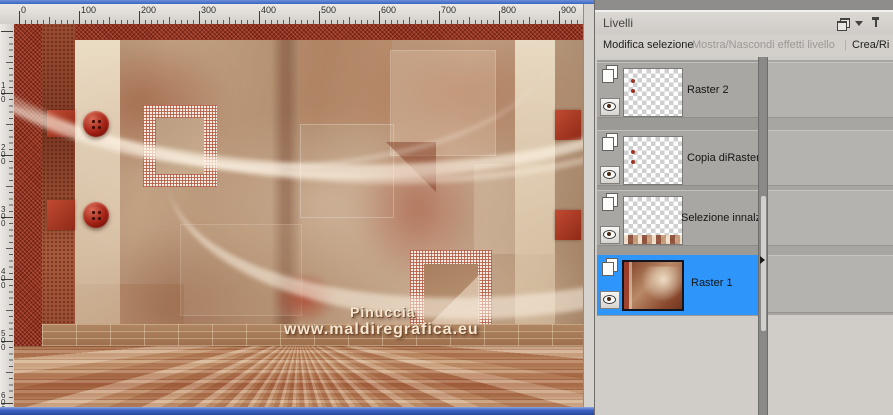 The height and width of the screenshot is (415, 893). Describe the element at coordinates (7, 215) in the screenshot. I see `ruler-vertical: 100 200 300 400 500 600` at that location.